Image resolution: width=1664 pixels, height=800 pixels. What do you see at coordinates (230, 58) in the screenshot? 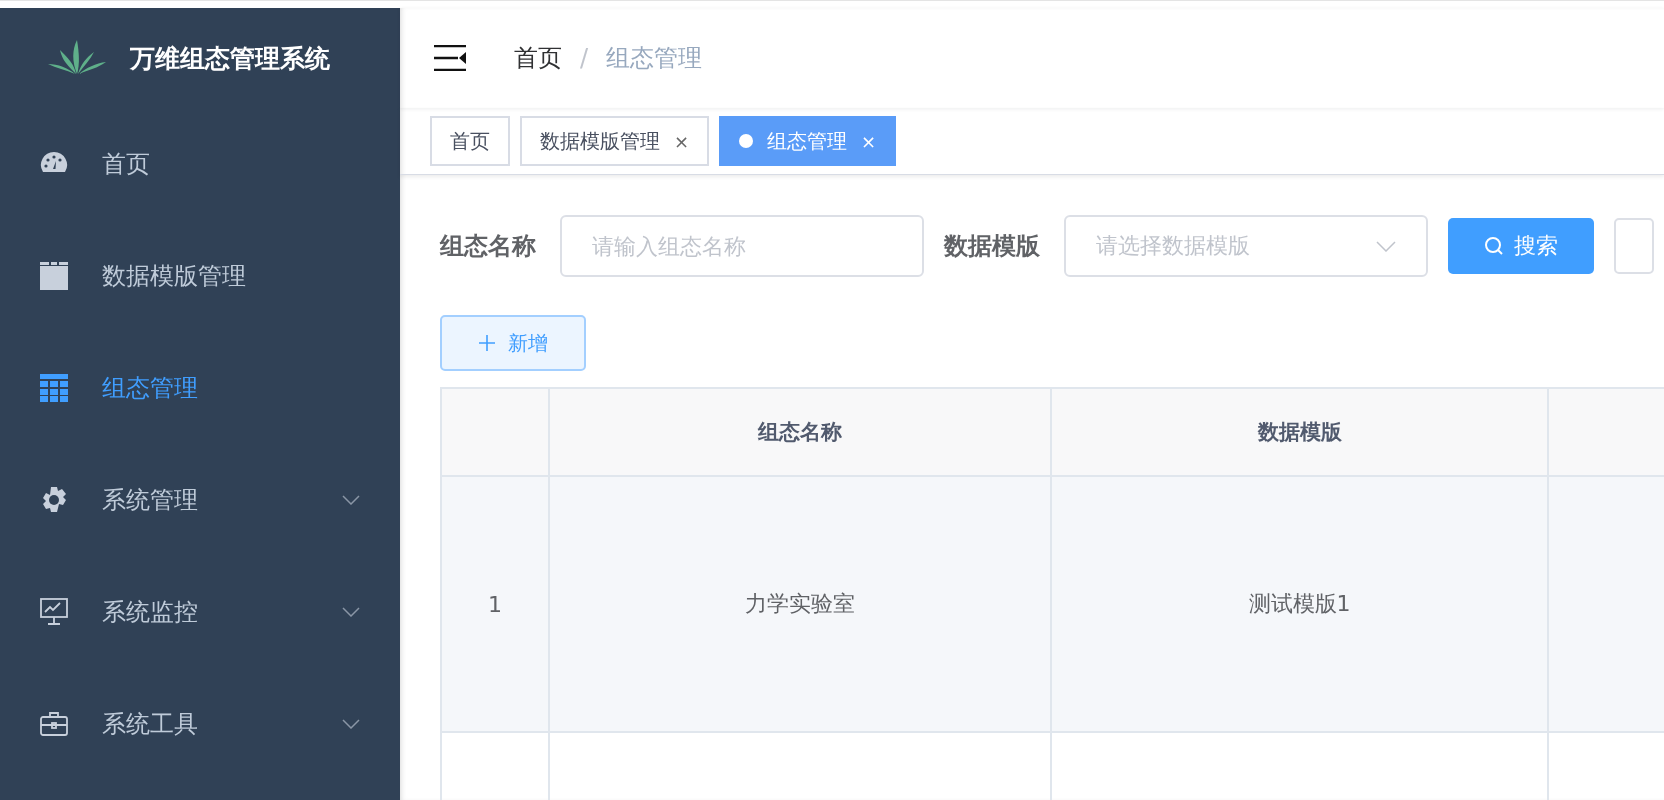
I see `app-title: 万维组态管理系统` at bounding box center [230, 58].